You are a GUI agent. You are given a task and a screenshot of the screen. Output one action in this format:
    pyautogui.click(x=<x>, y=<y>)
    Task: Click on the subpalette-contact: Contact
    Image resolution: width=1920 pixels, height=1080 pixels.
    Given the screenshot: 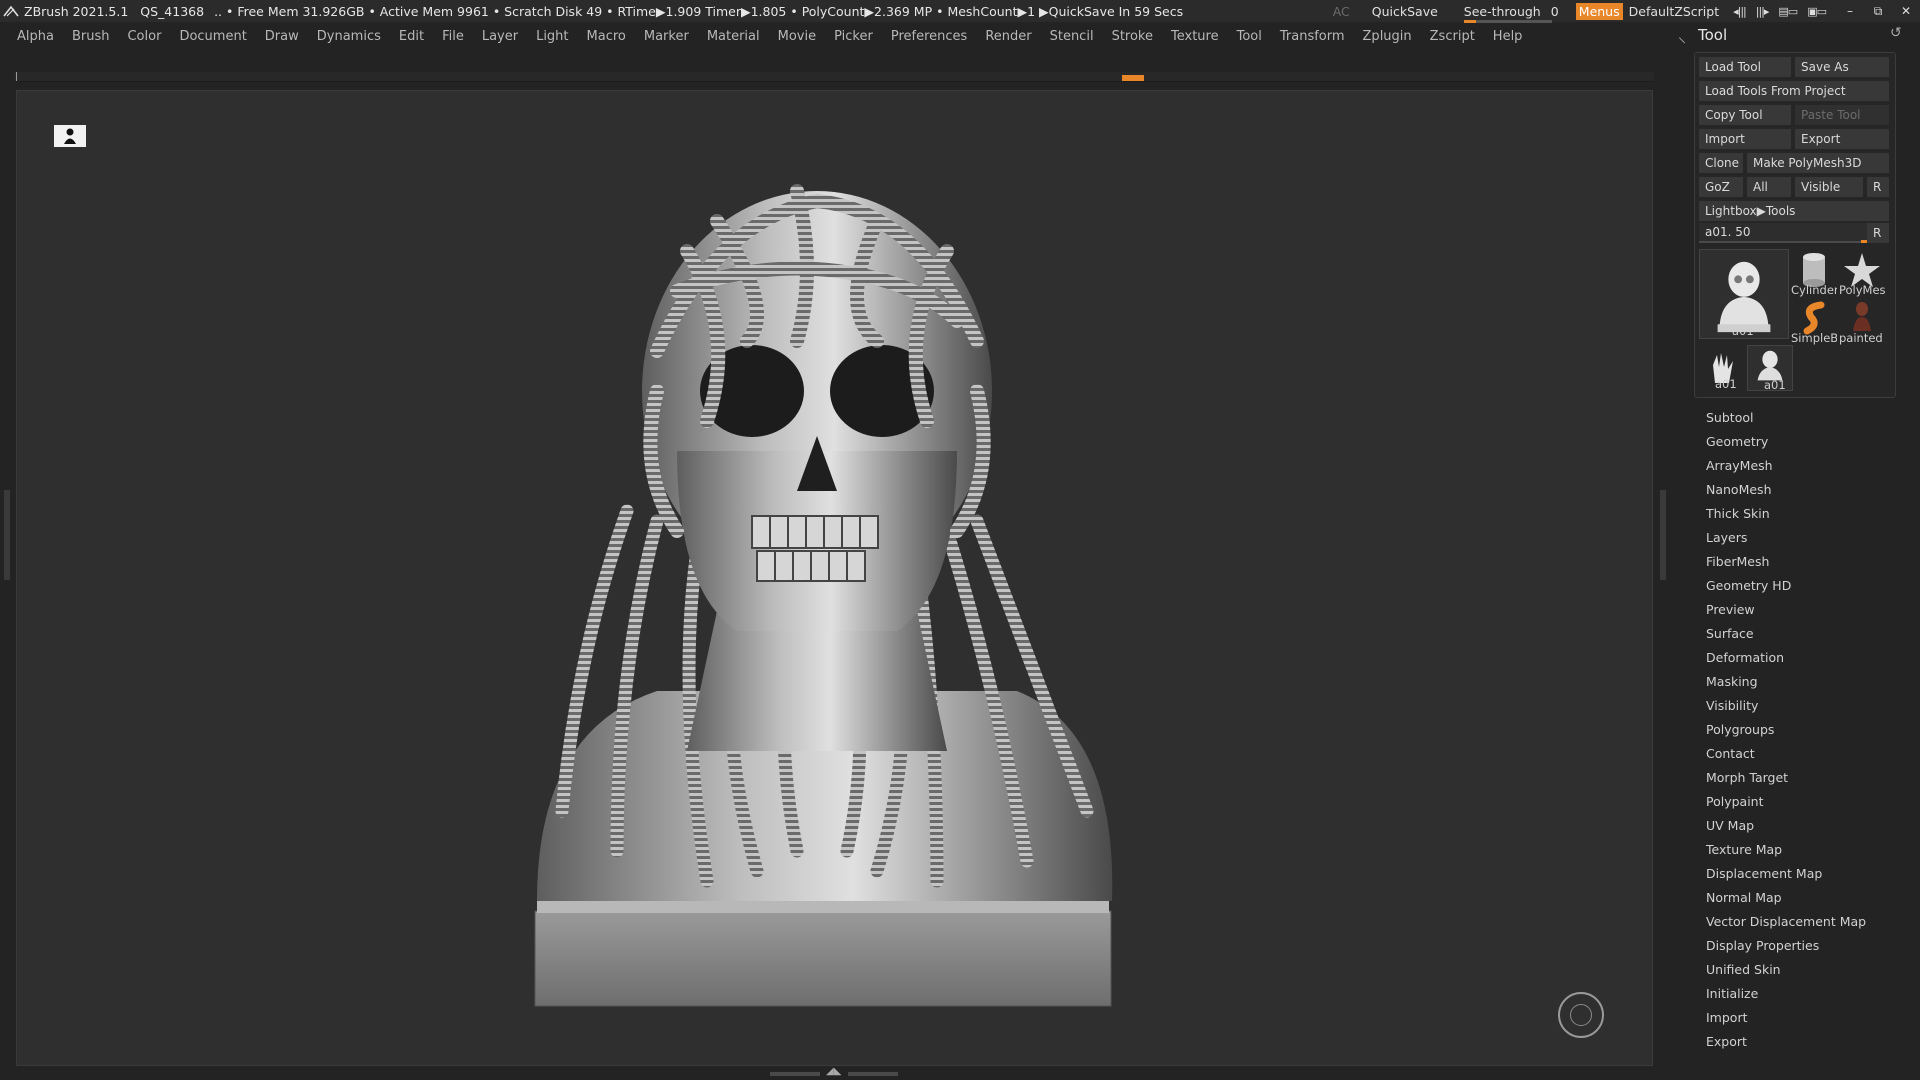 What is the action you would take?
    pyautogui.click(x=1806, y=754)
    